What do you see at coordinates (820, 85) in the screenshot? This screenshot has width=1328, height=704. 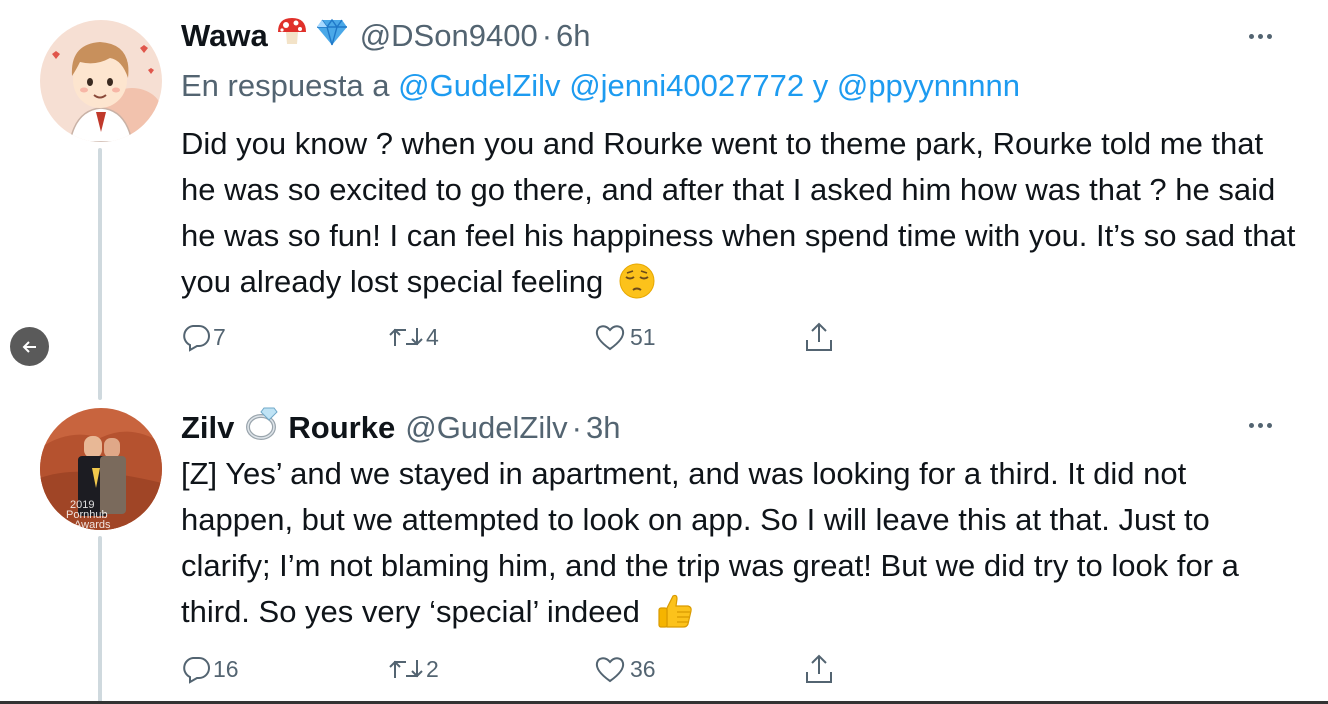 I see `reply-joiner: y` at bounding box center [820, 85].